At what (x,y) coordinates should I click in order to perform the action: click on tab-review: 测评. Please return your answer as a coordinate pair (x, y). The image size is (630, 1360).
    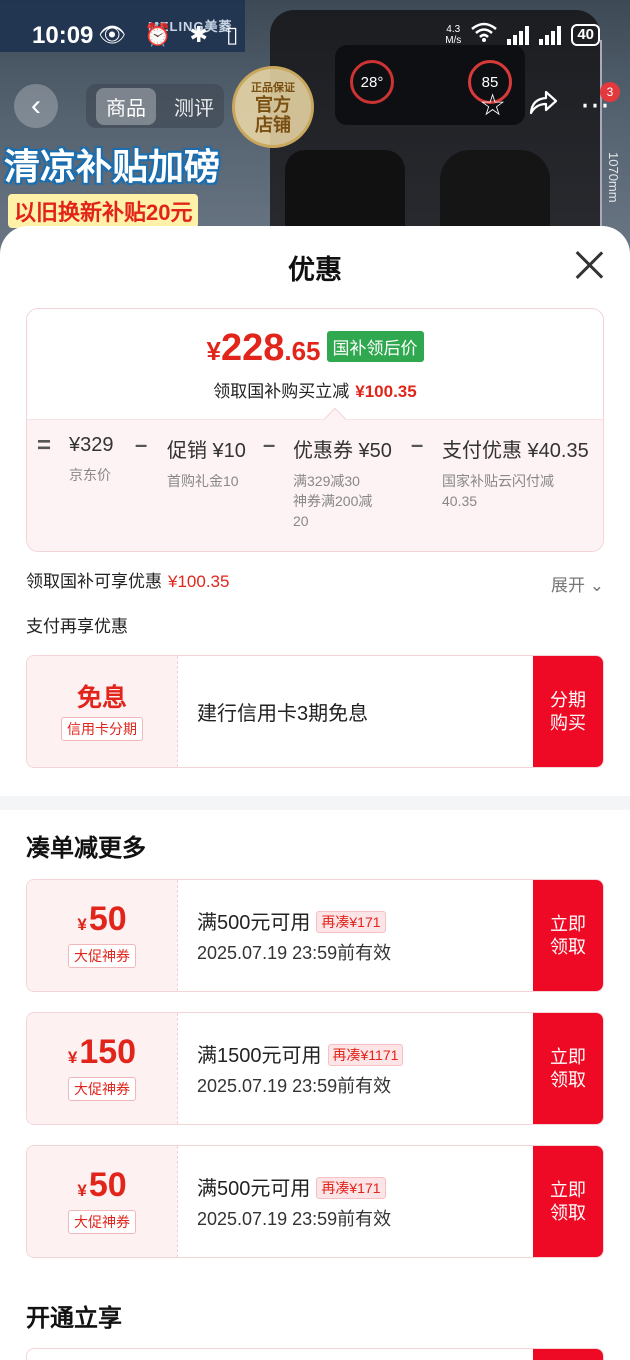
    Looking at the image, I should click on (194, 106).